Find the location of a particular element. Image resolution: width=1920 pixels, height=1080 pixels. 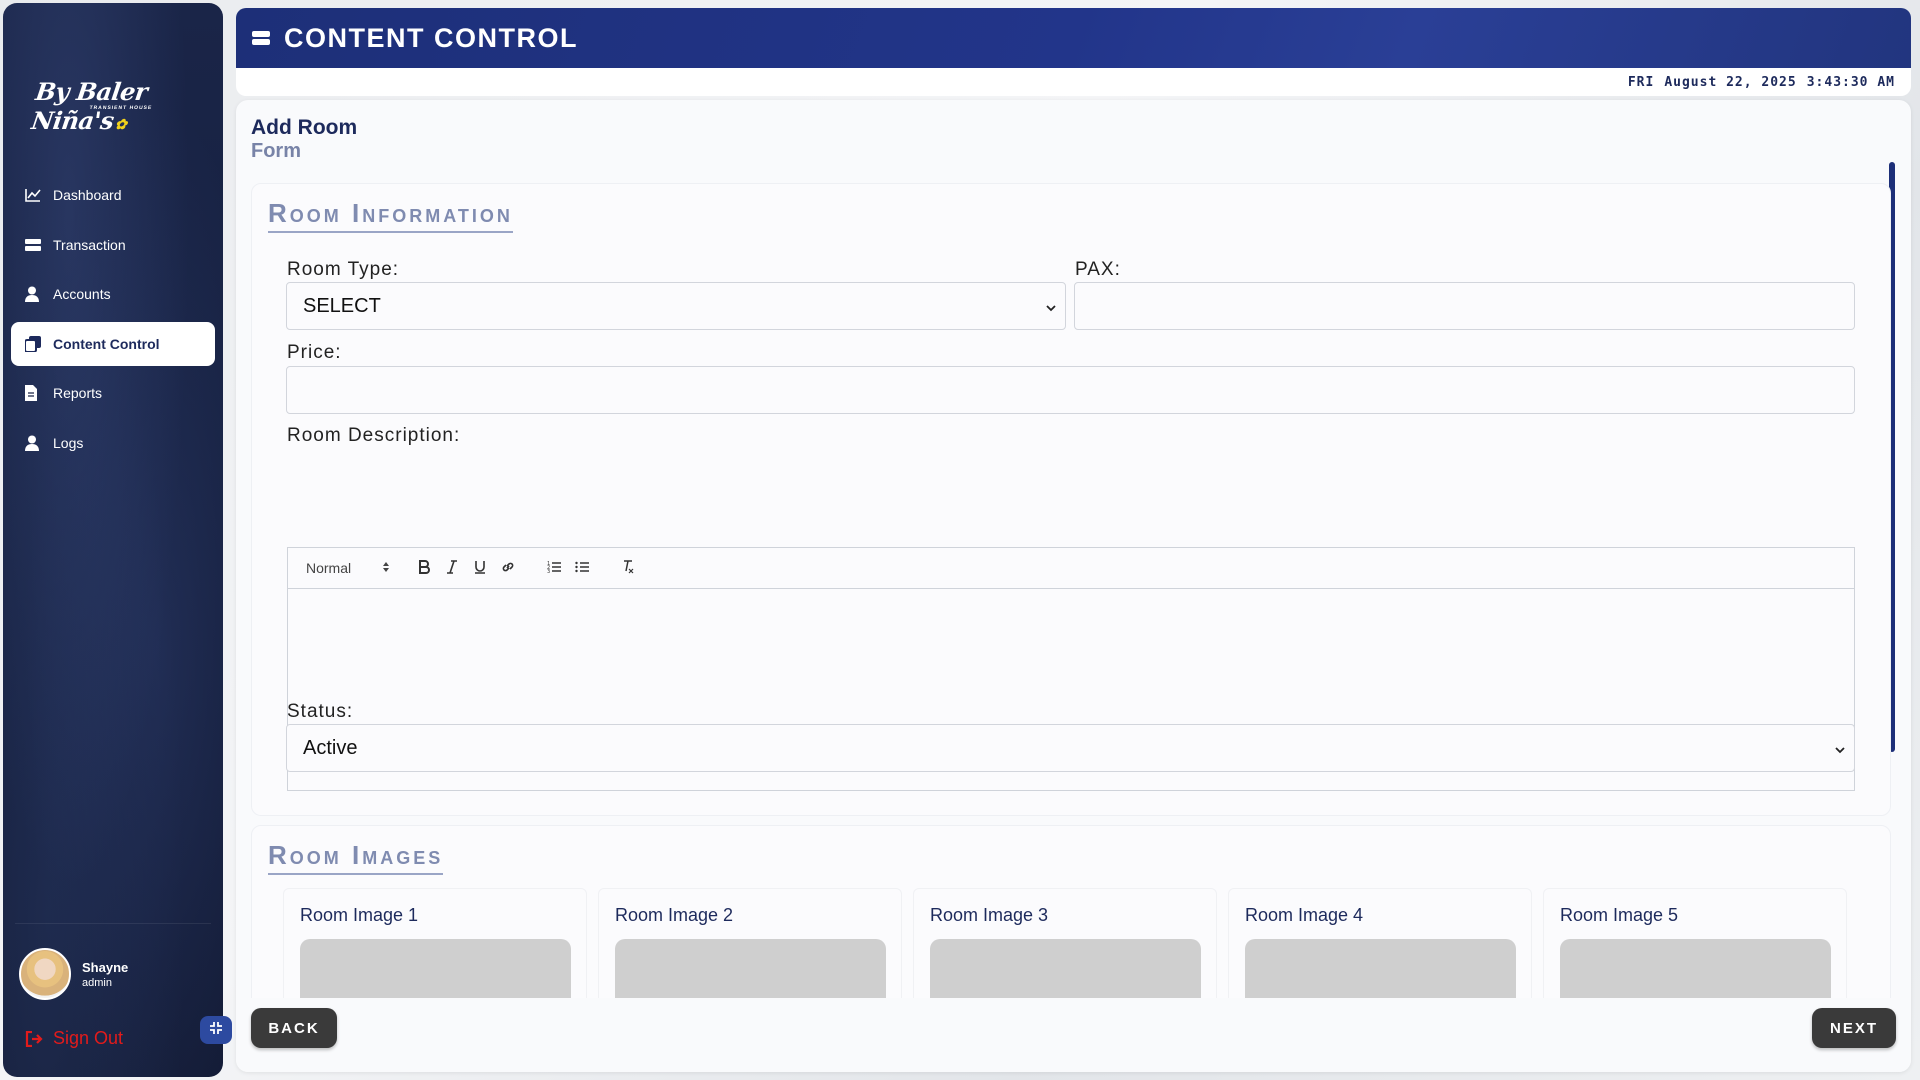

date-day: FRI is located at coordinates (1641, 82).